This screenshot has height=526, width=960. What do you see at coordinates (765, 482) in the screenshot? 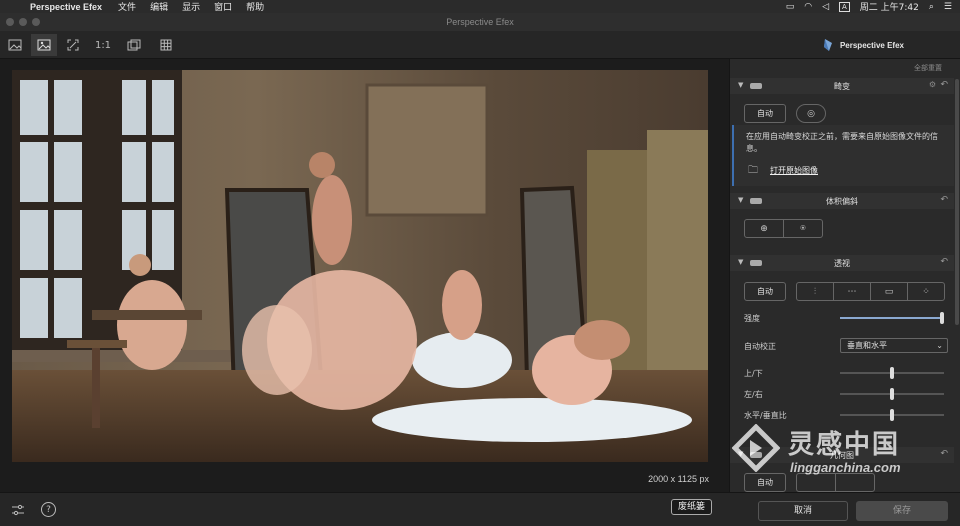
I see `geometry-auto-button: 自动` at bounding box center [765, 482].